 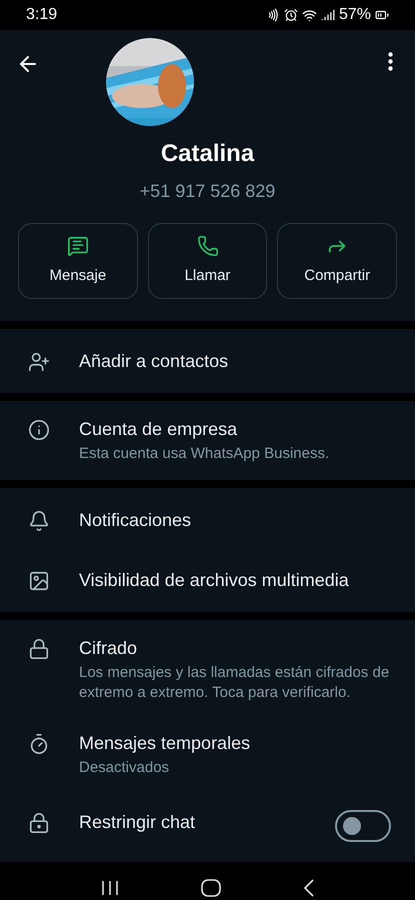 I want to click on add-person-icon, so click(x=39, y=362).